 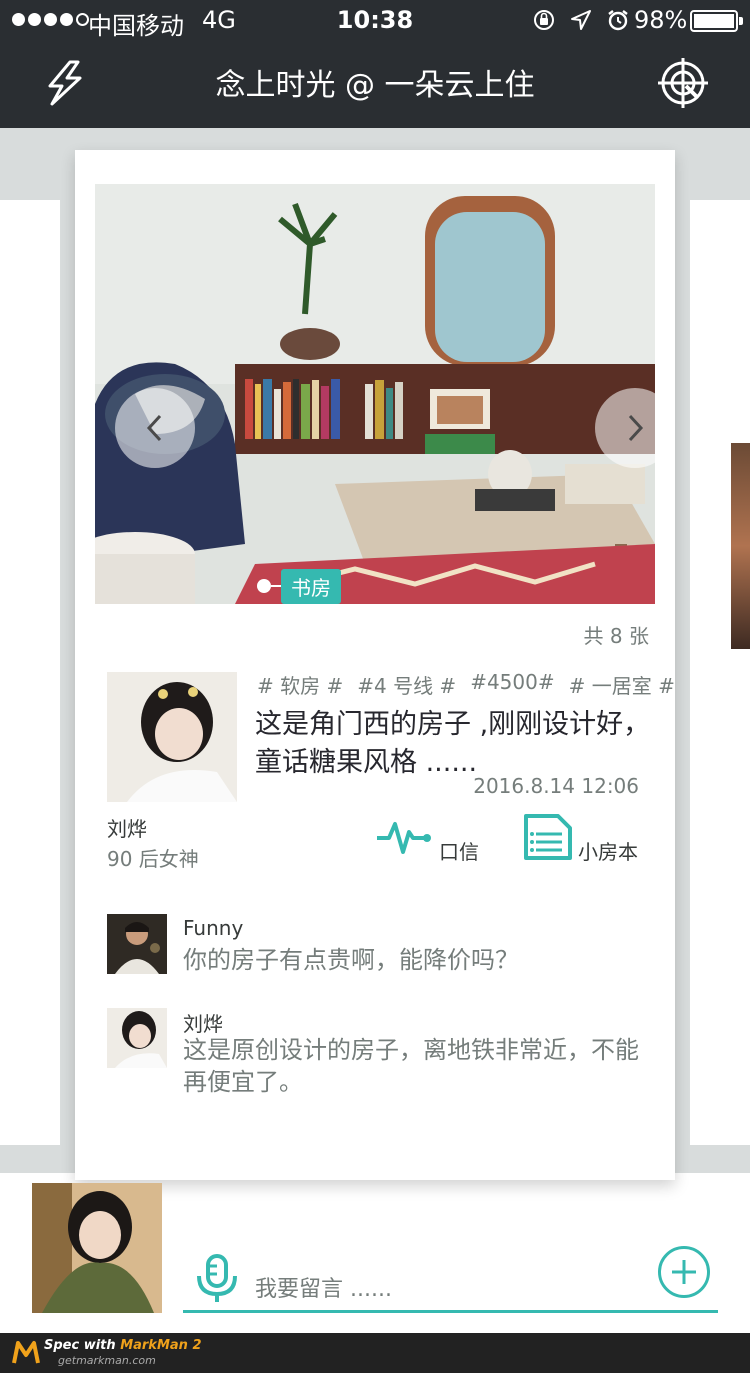 What do you see at coordinates (375, 64) in the screenshot?
I see `top-bar: 中国移动 4G 10:38 98% 念上时光 @ 一朵云上住` at bounding box center [375, 64].